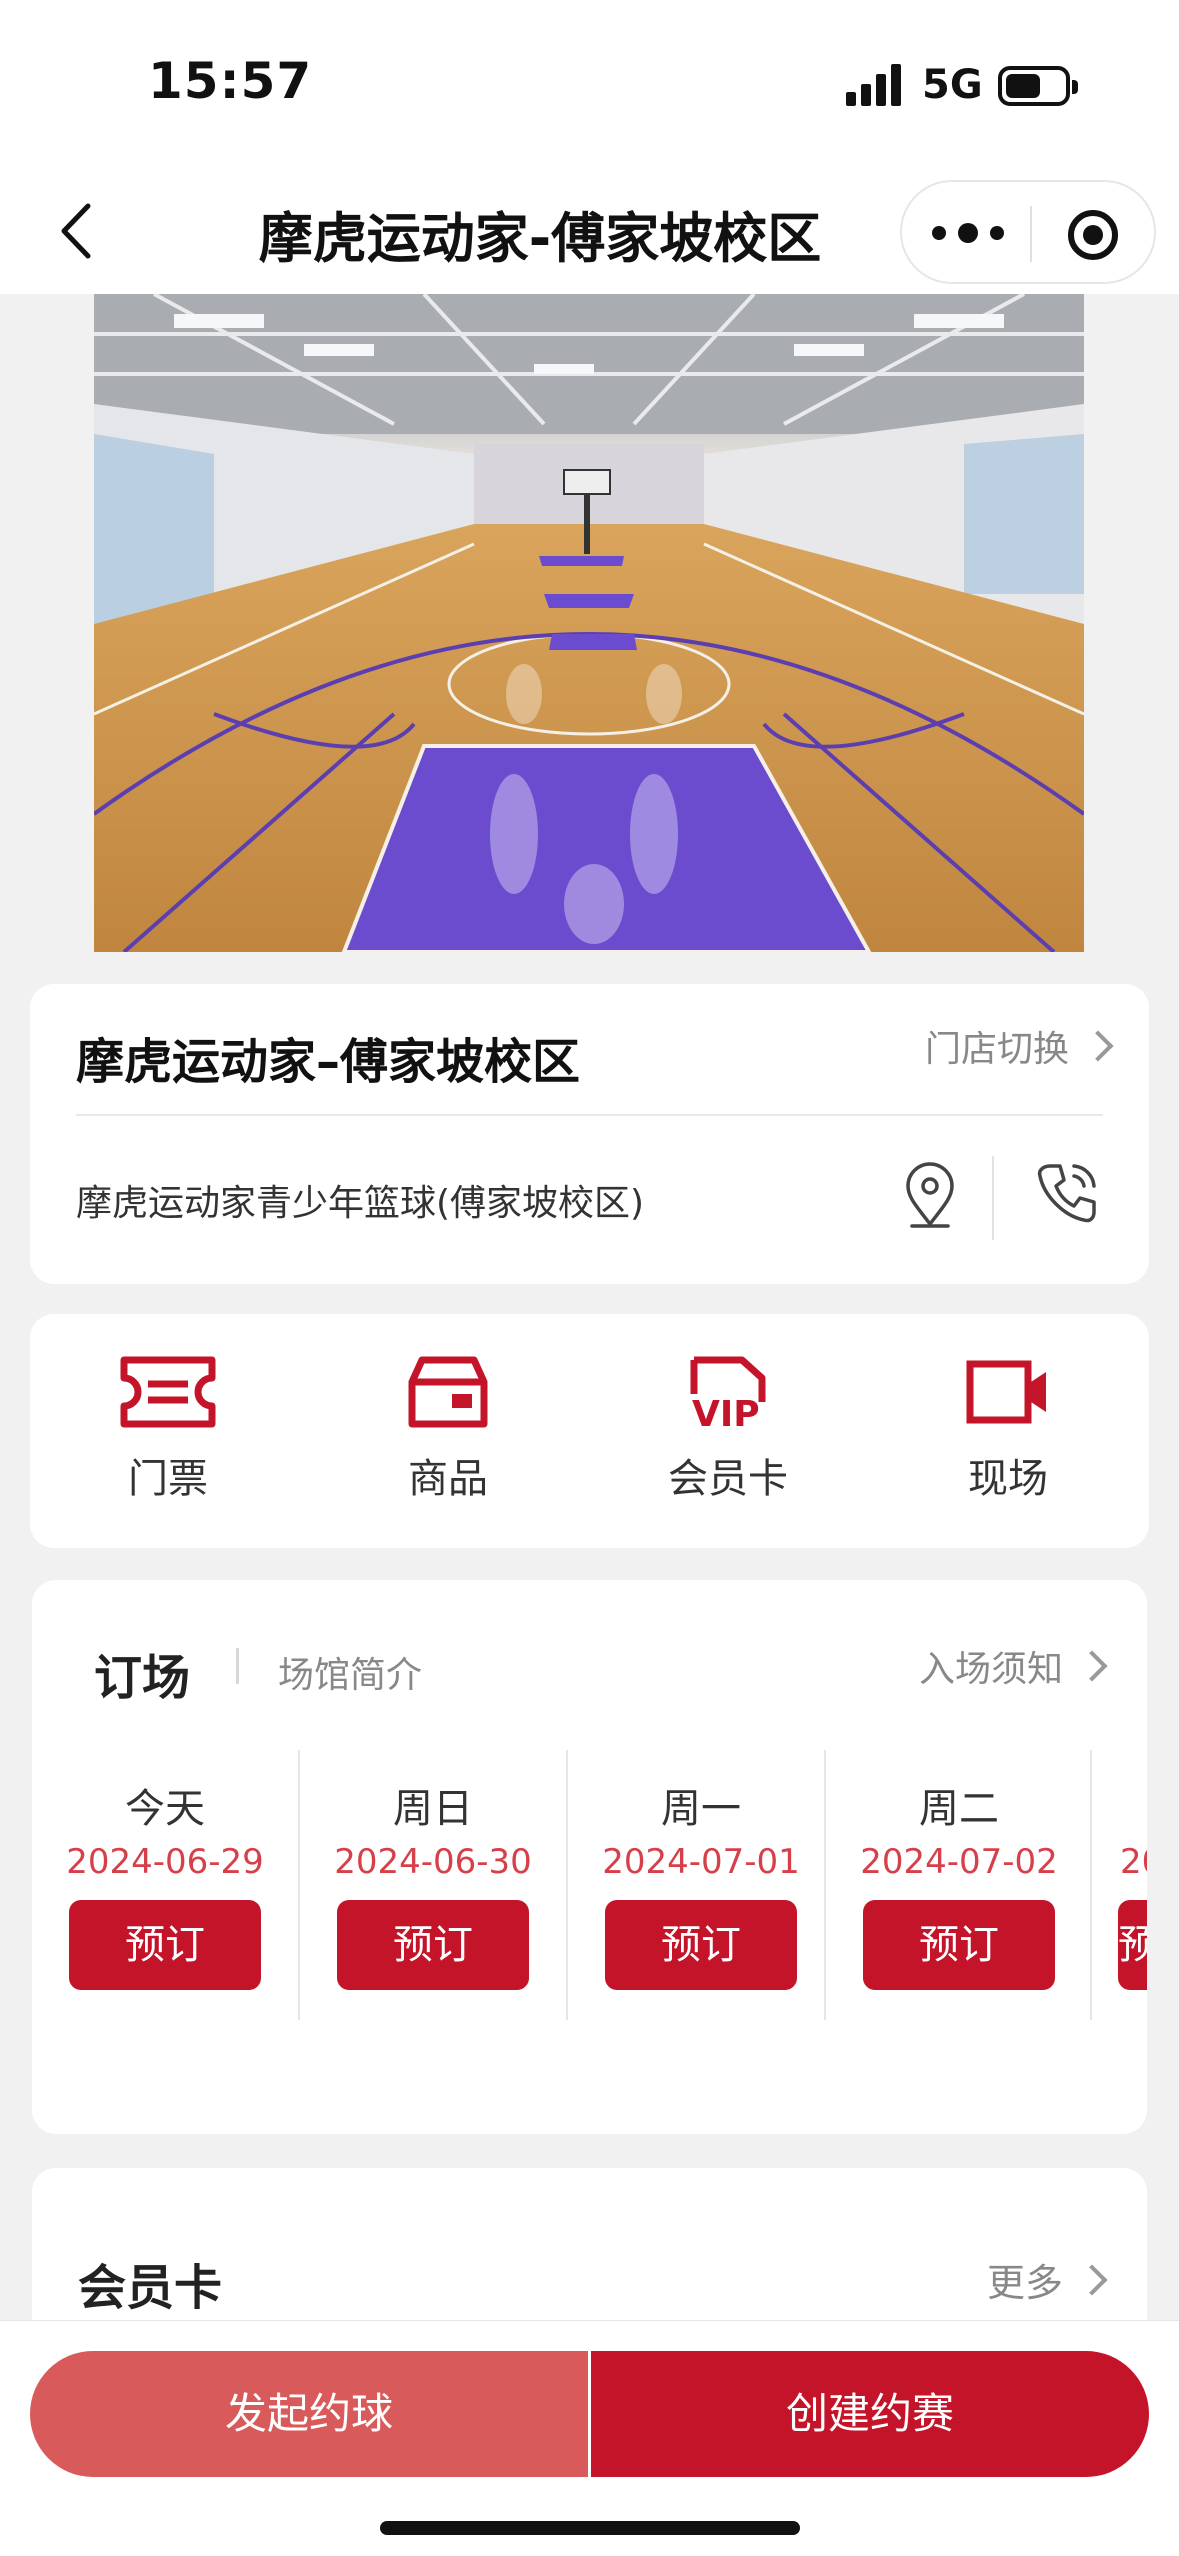  I want to click on vip-card-entry: VIP 会员卡, so click(728, 1429).